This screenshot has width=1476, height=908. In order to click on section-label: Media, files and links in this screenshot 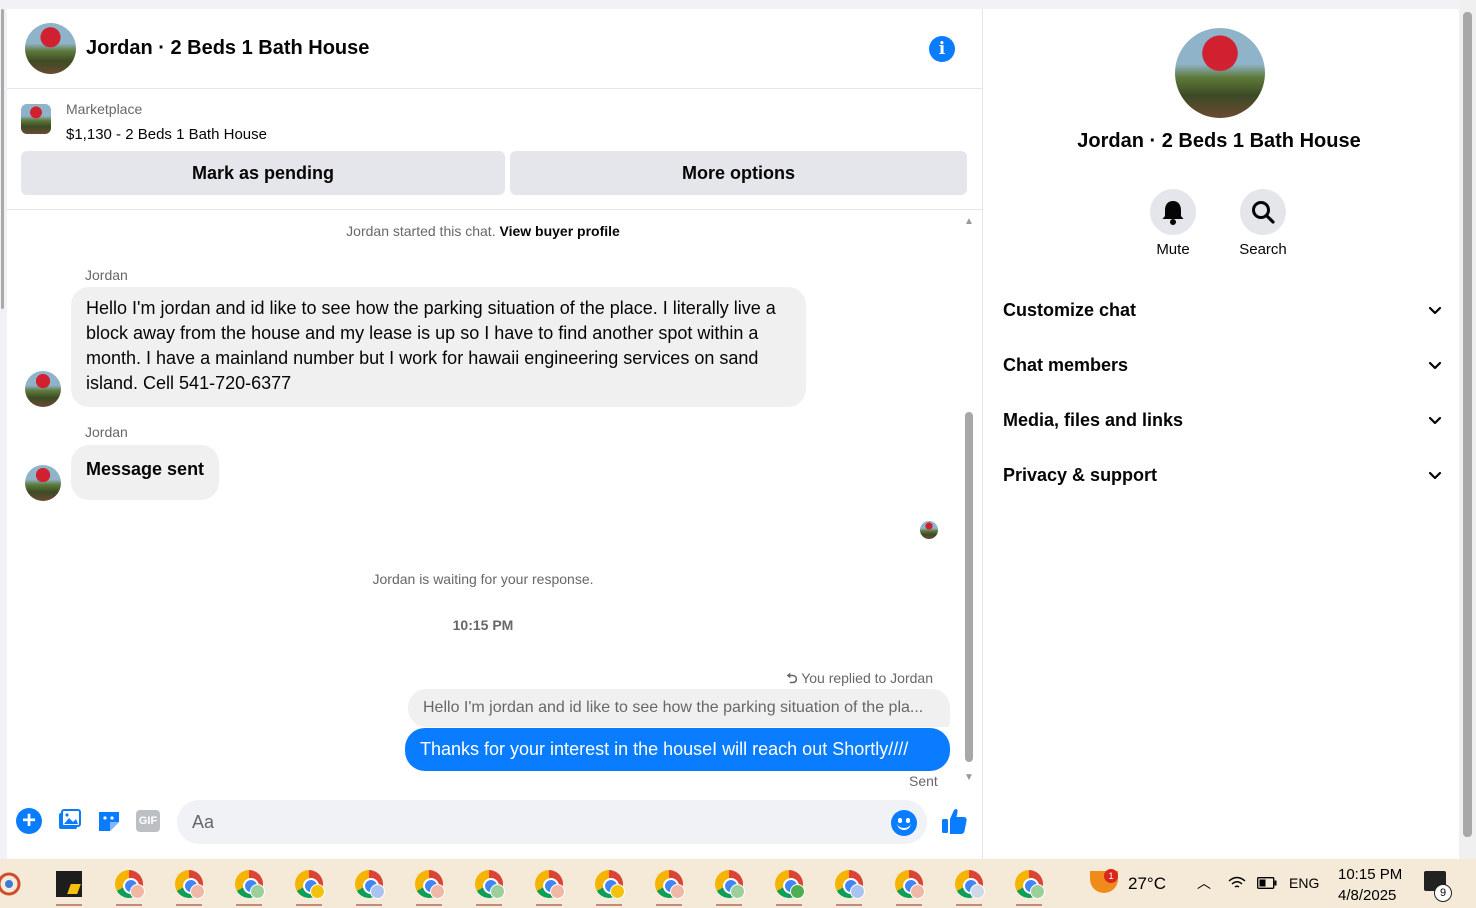, I will do `click(1093, 420)`.